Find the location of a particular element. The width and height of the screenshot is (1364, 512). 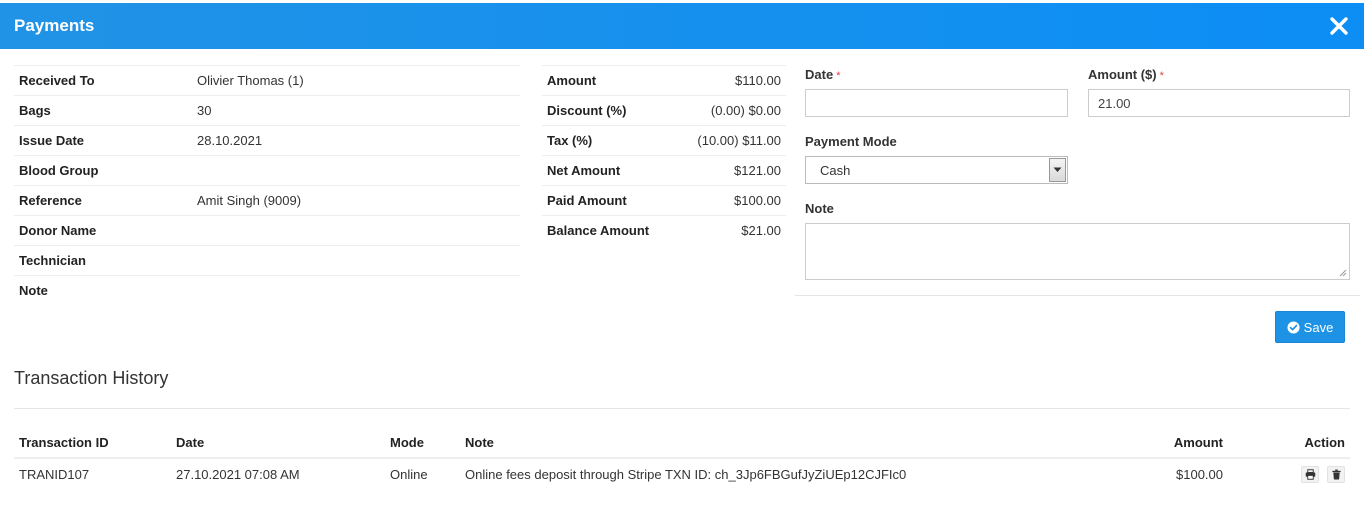

section-title: Transaction History is located at coordinates (91, 378).